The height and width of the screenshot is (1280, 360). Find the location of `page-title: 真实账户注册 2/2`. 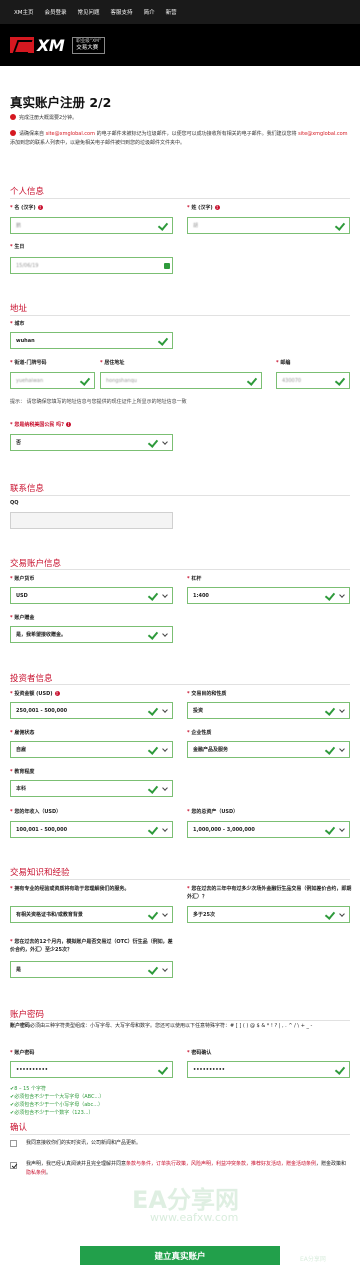

page-title: 真实账户注册 2/2 is located at coordinates (61, 102).